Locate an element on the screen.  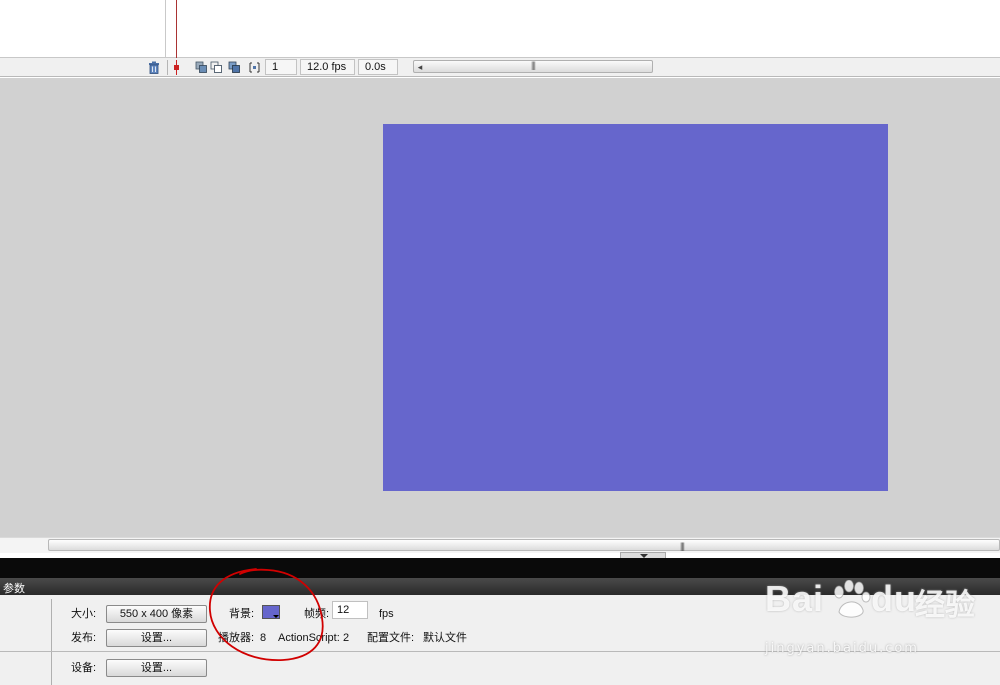
timeline-frames-area is located at coordinates (500, 29).